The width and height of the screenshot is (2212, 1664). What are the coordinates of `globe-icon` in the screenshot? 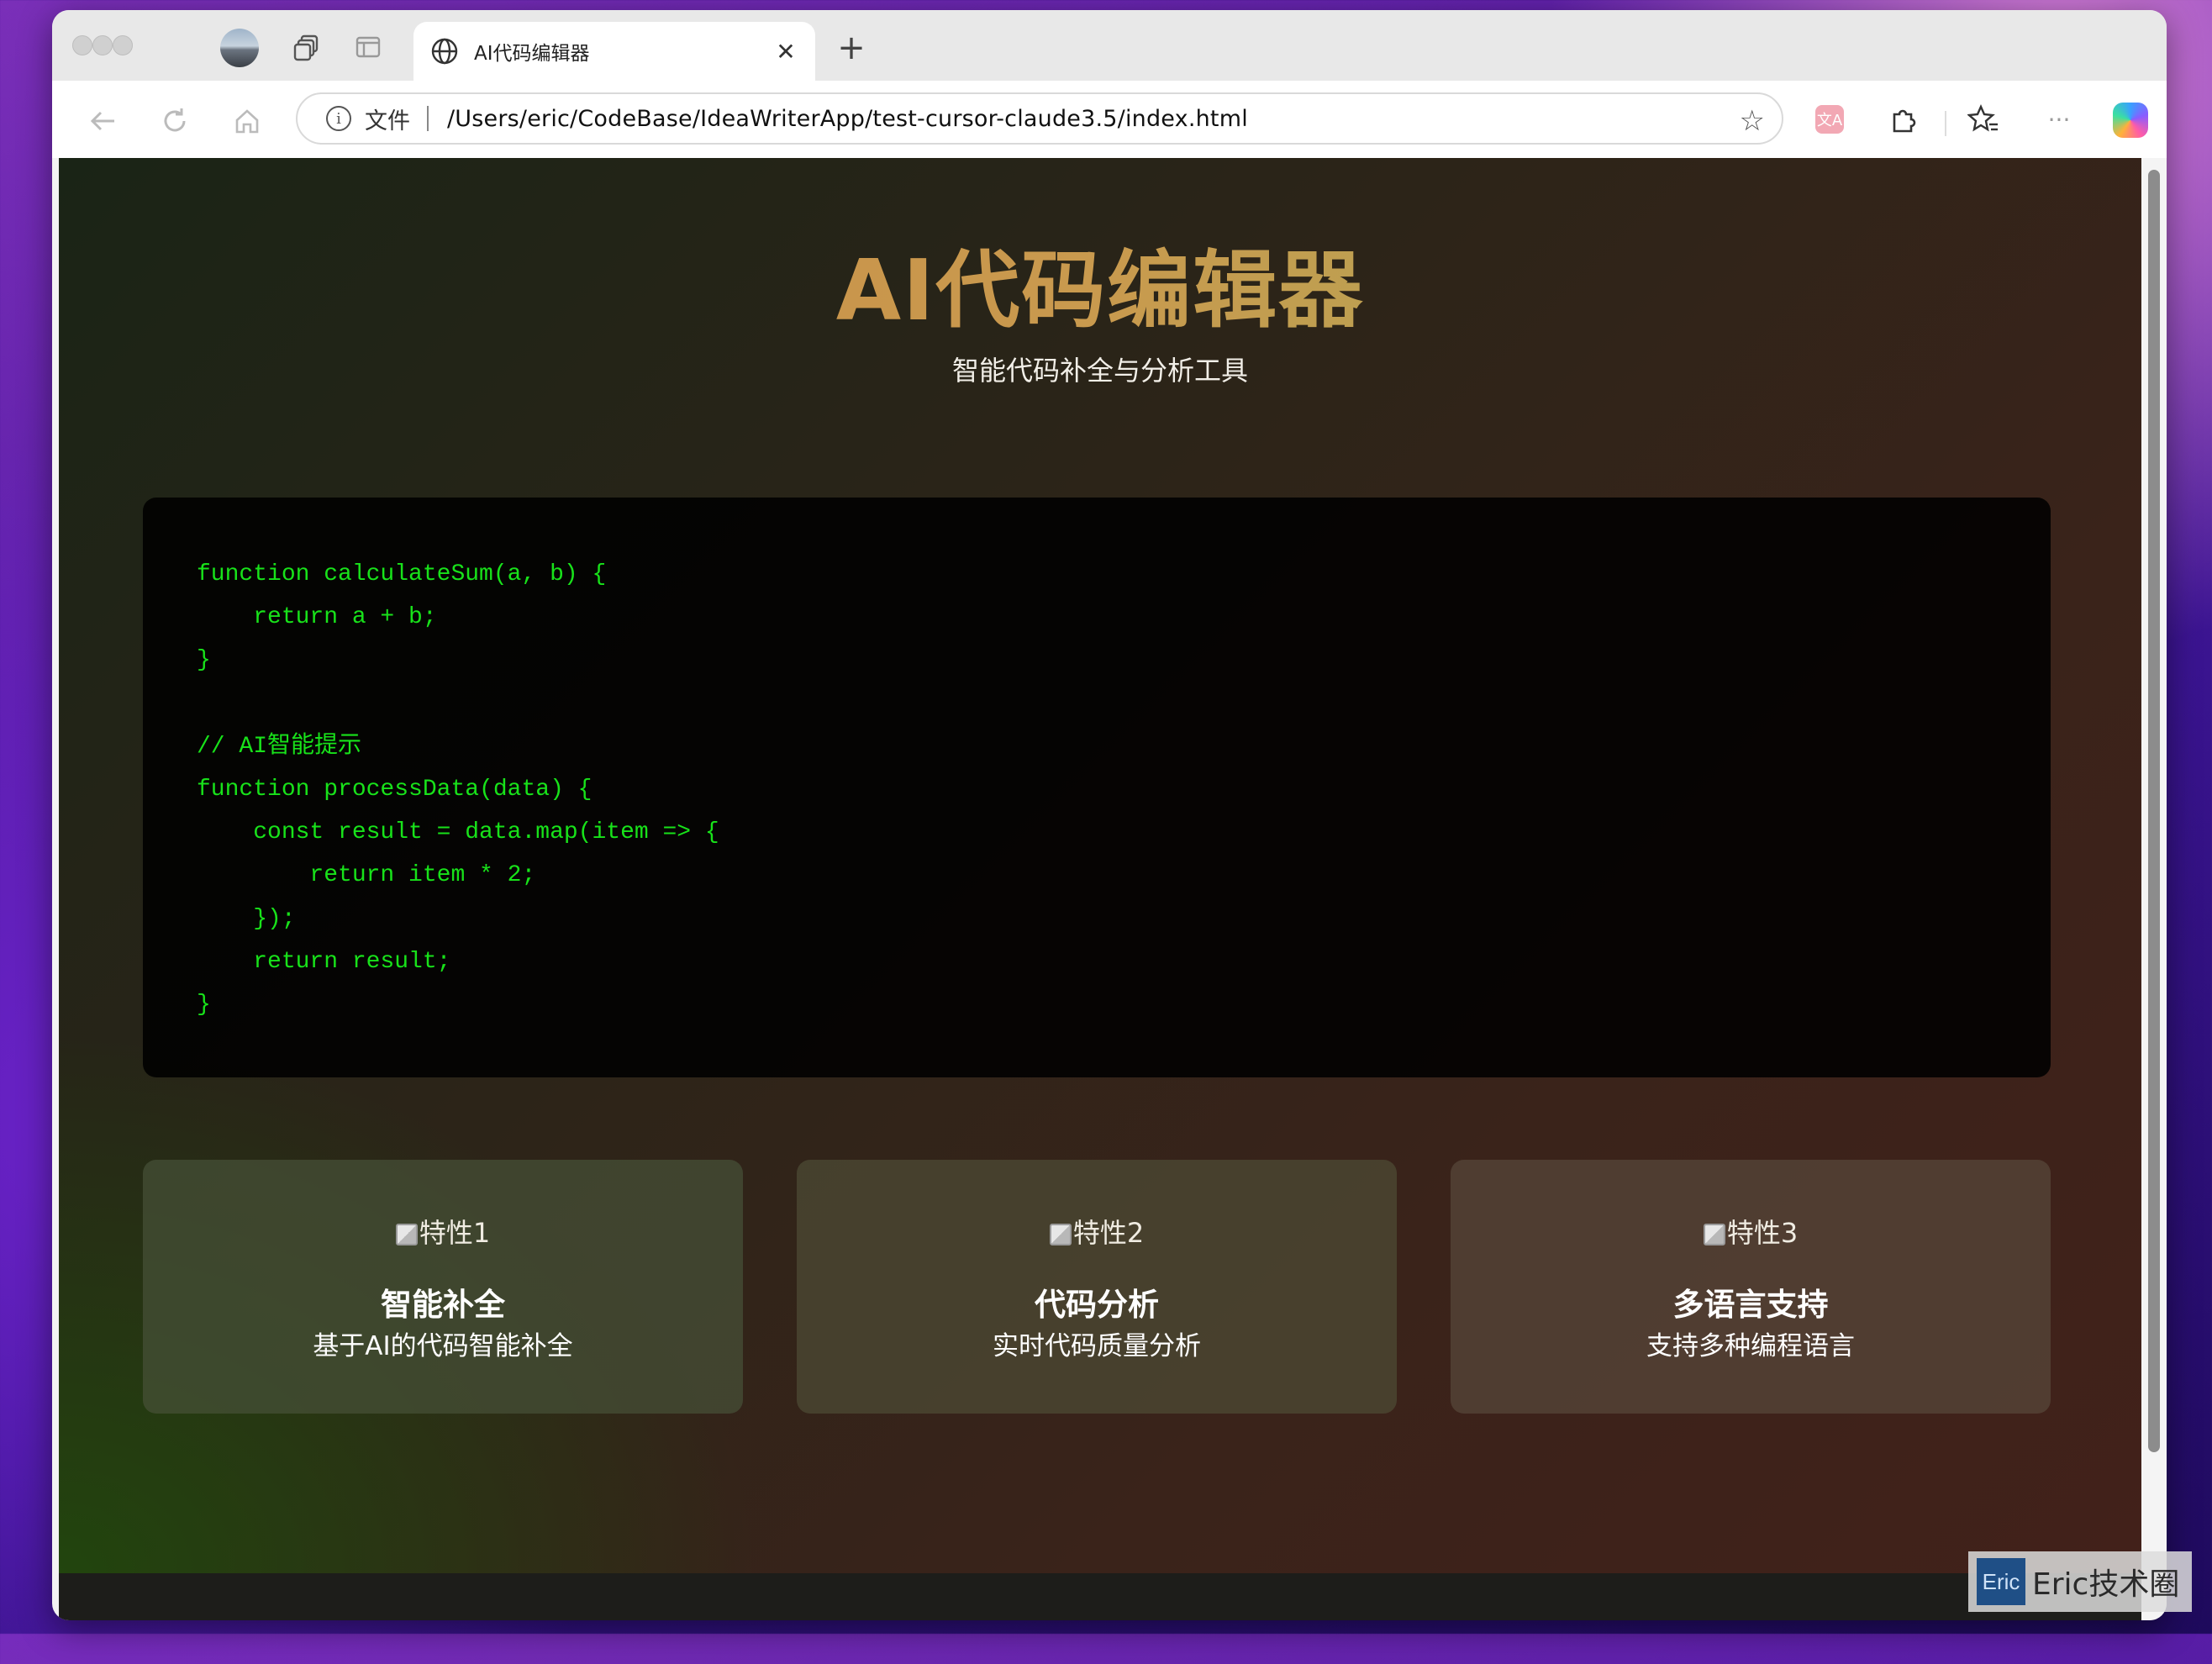 It's located at (444, 51).